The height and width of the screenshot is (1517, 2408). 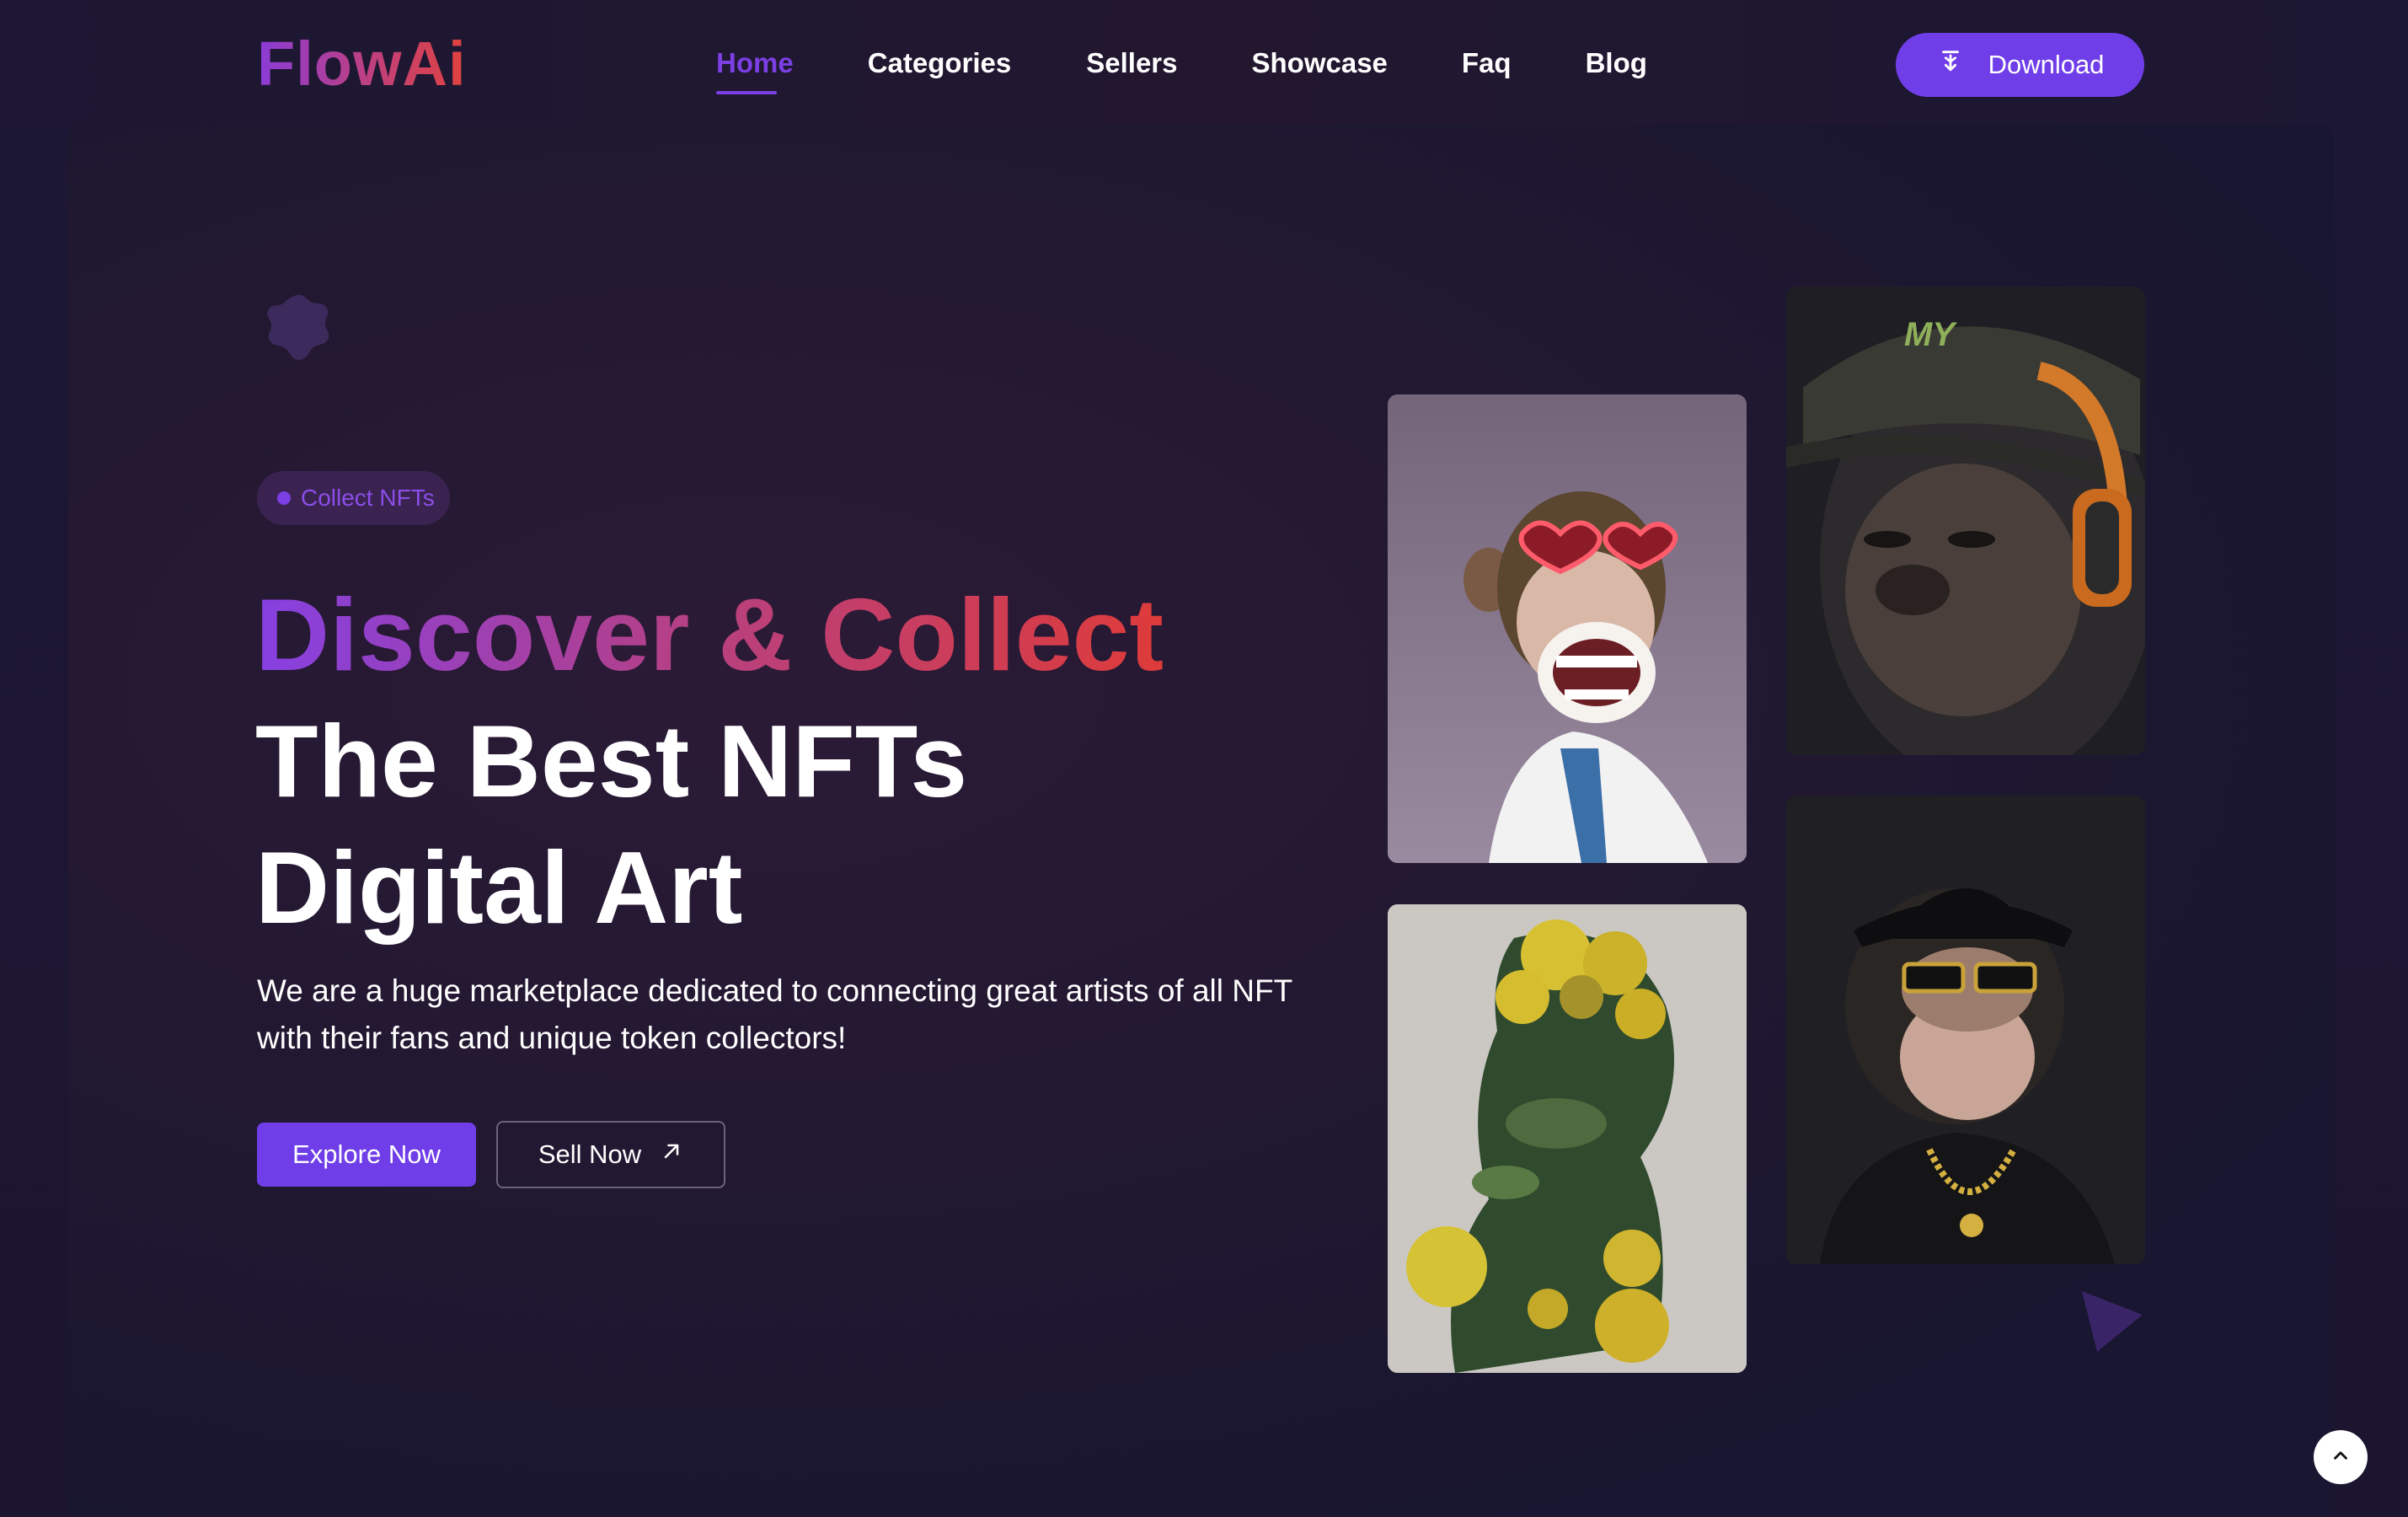 What do you see at coordinates (1930, 334) in the screenshot?
I see `svg-text: MY` at bounding box center [1930, 334].